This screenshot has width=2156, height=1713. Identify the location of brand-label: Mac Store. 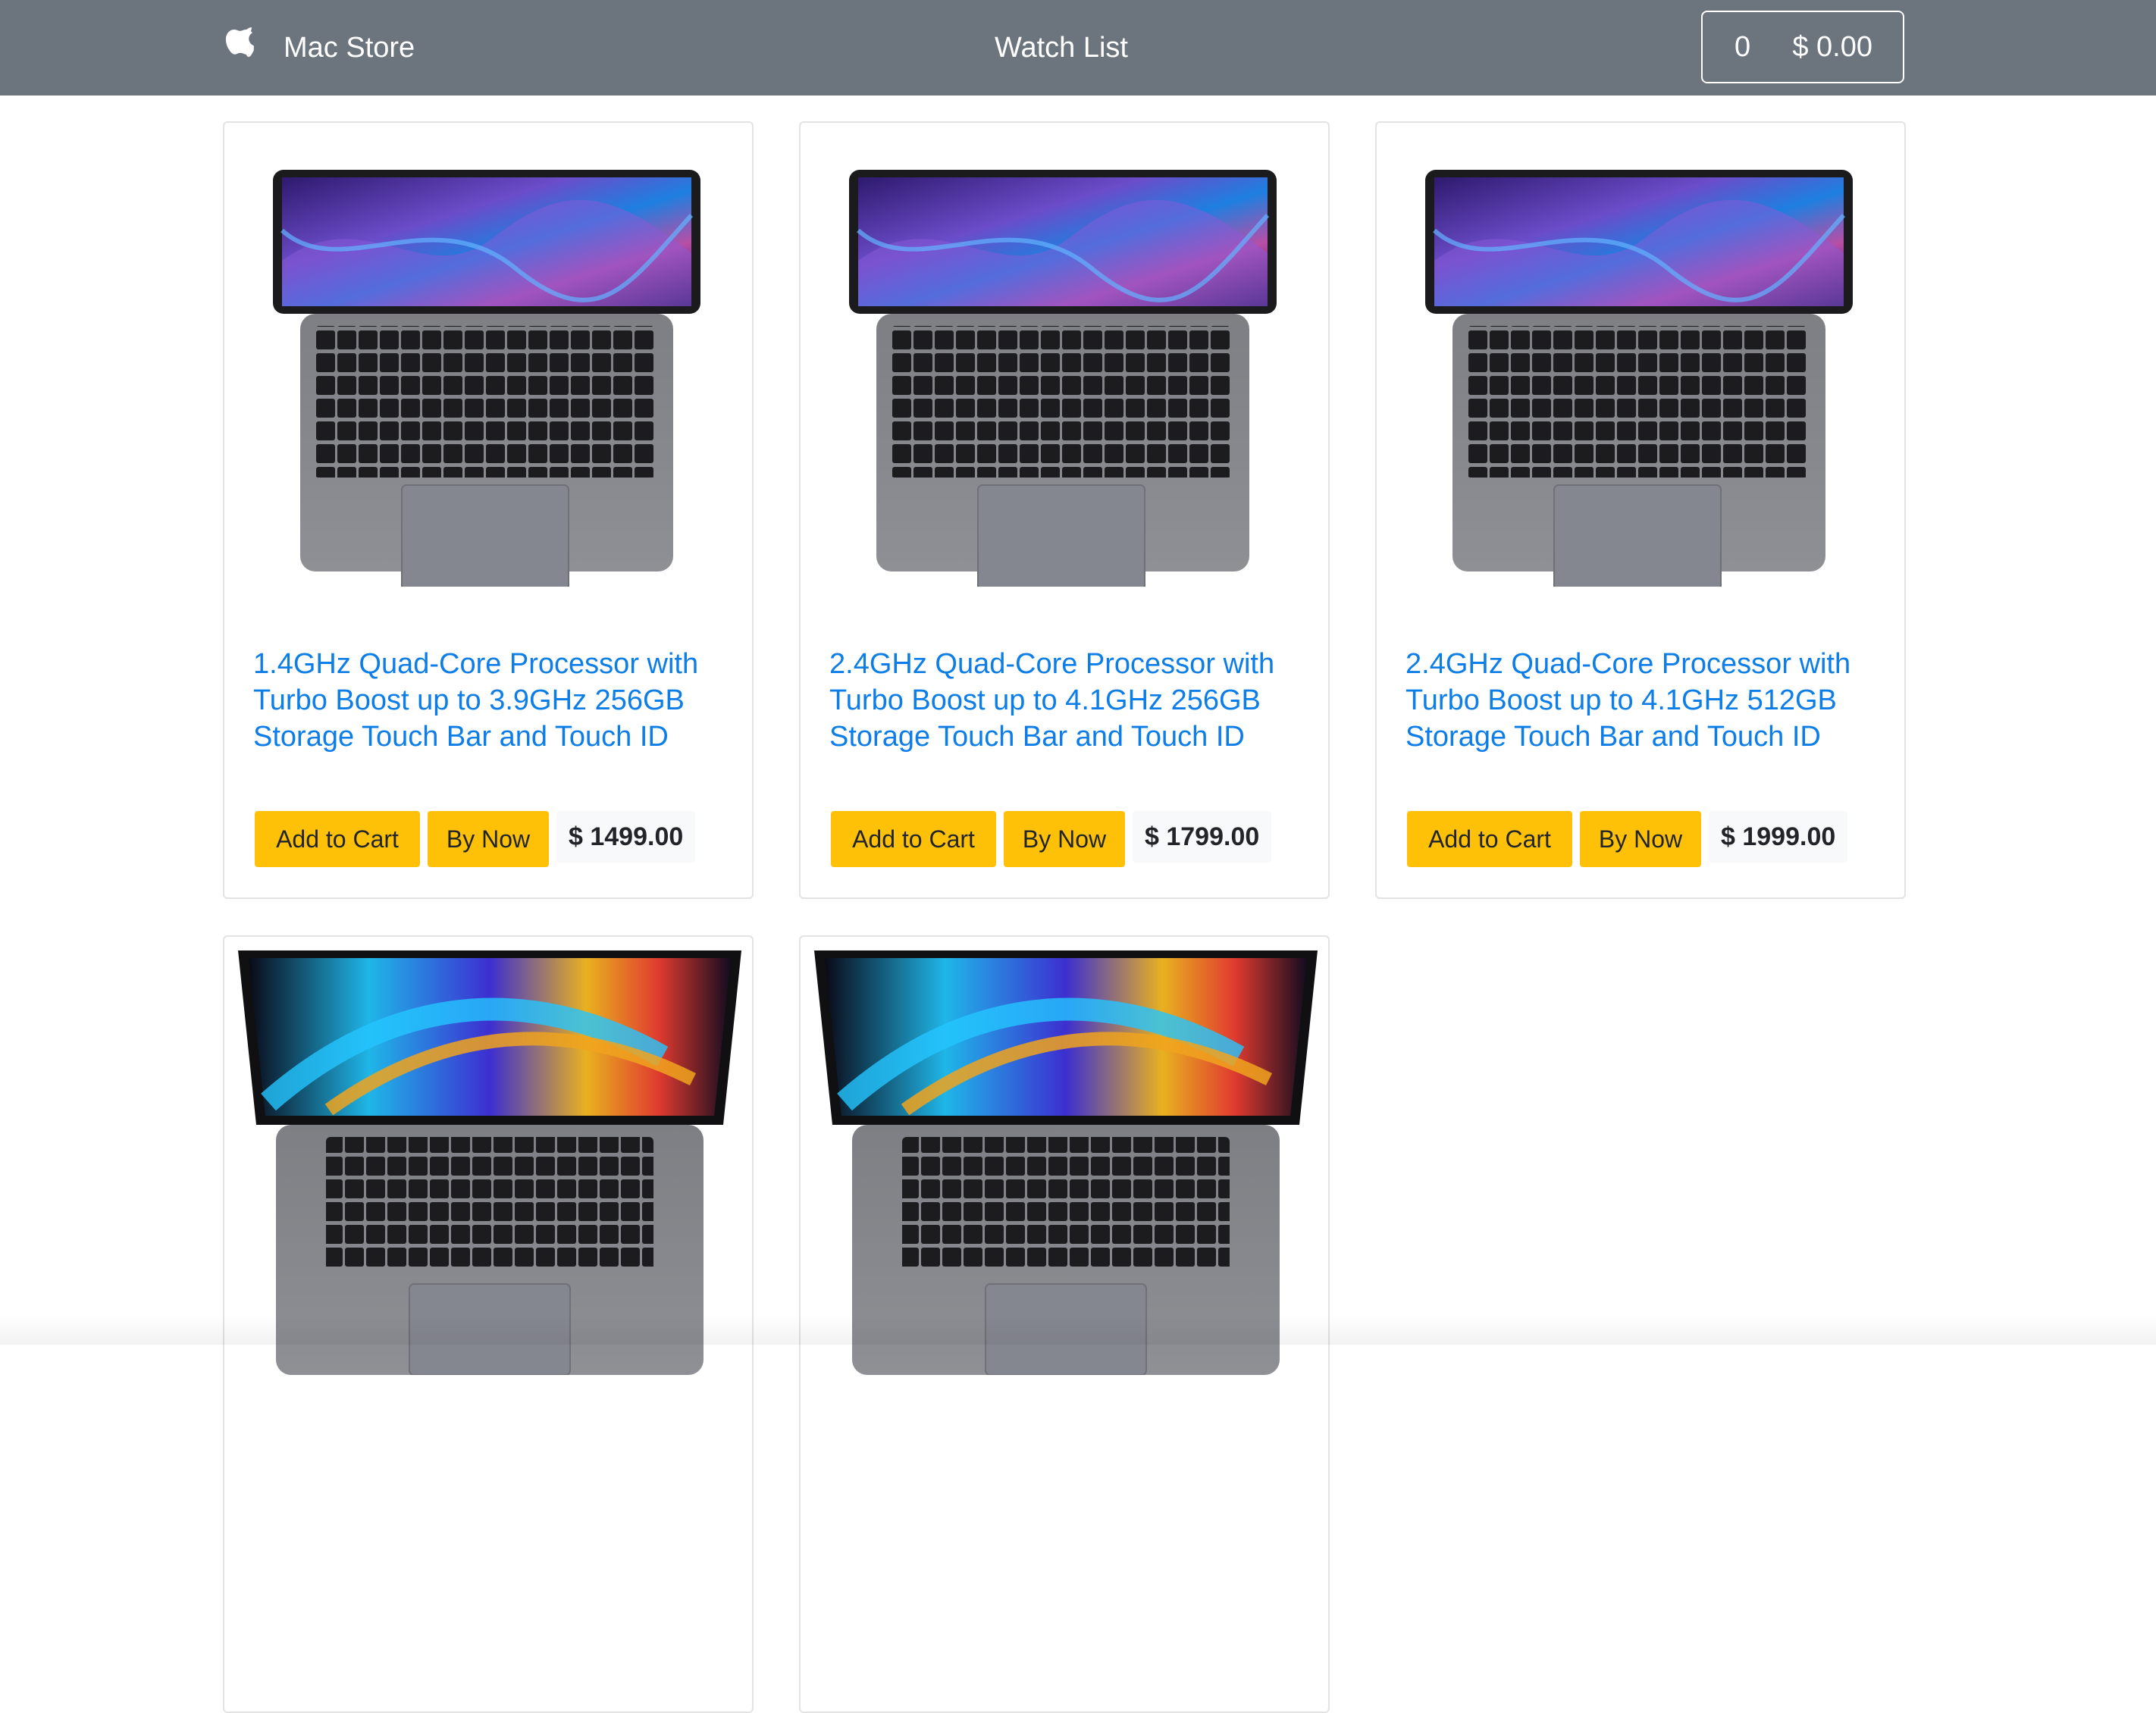
(349, 48).